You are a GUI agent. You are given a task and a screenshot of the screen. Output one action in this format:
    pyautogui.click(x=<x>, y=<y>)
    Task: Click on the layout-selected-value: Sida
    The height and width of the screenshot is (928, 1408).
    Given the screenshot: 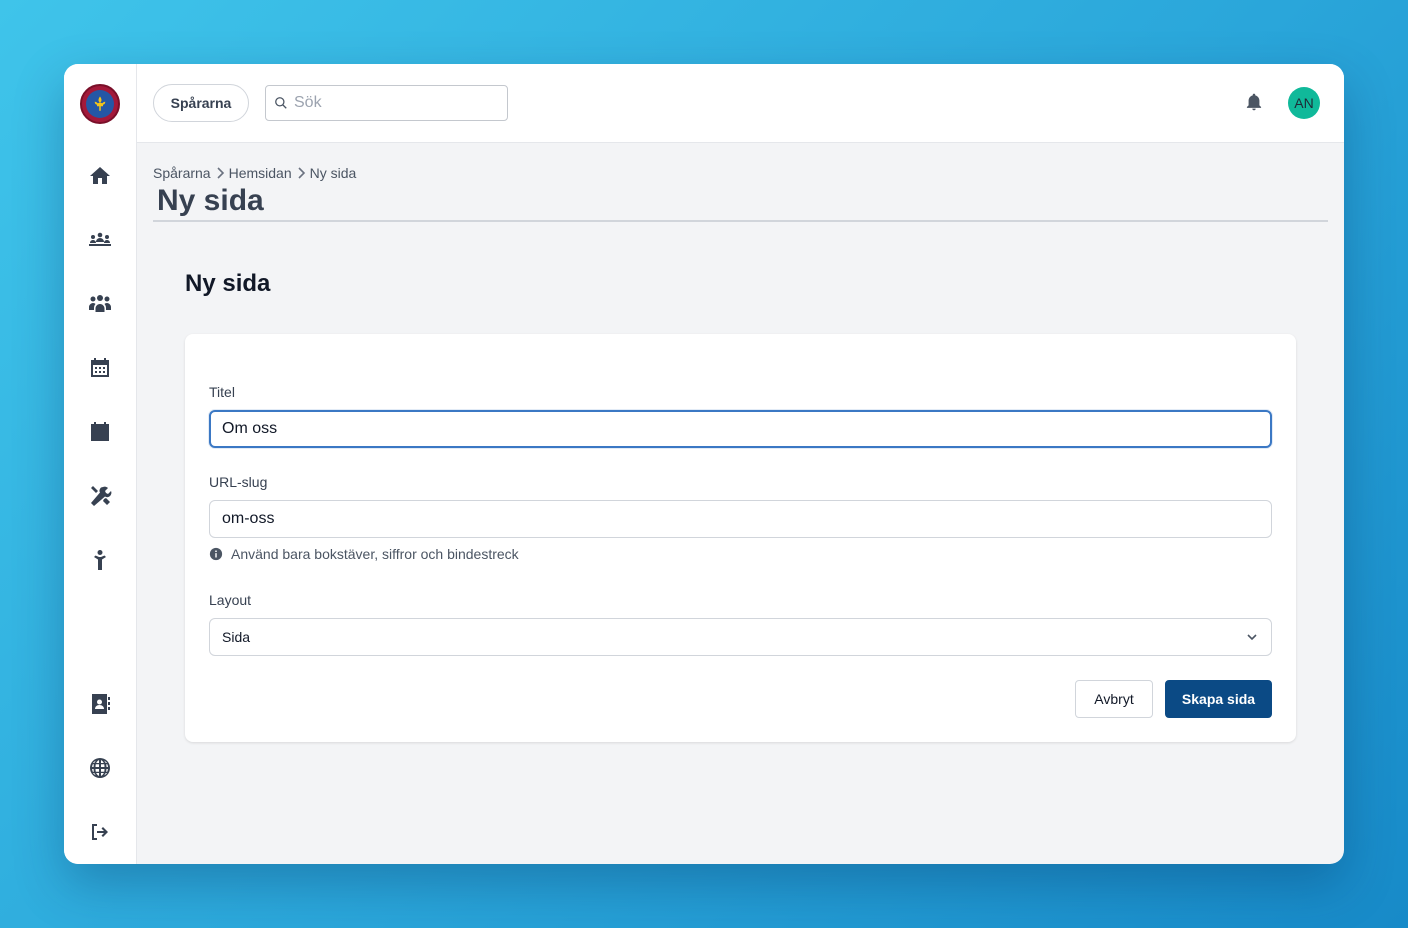 What is the action you would take?
    pyautogui.click(x=236, y=637)
    